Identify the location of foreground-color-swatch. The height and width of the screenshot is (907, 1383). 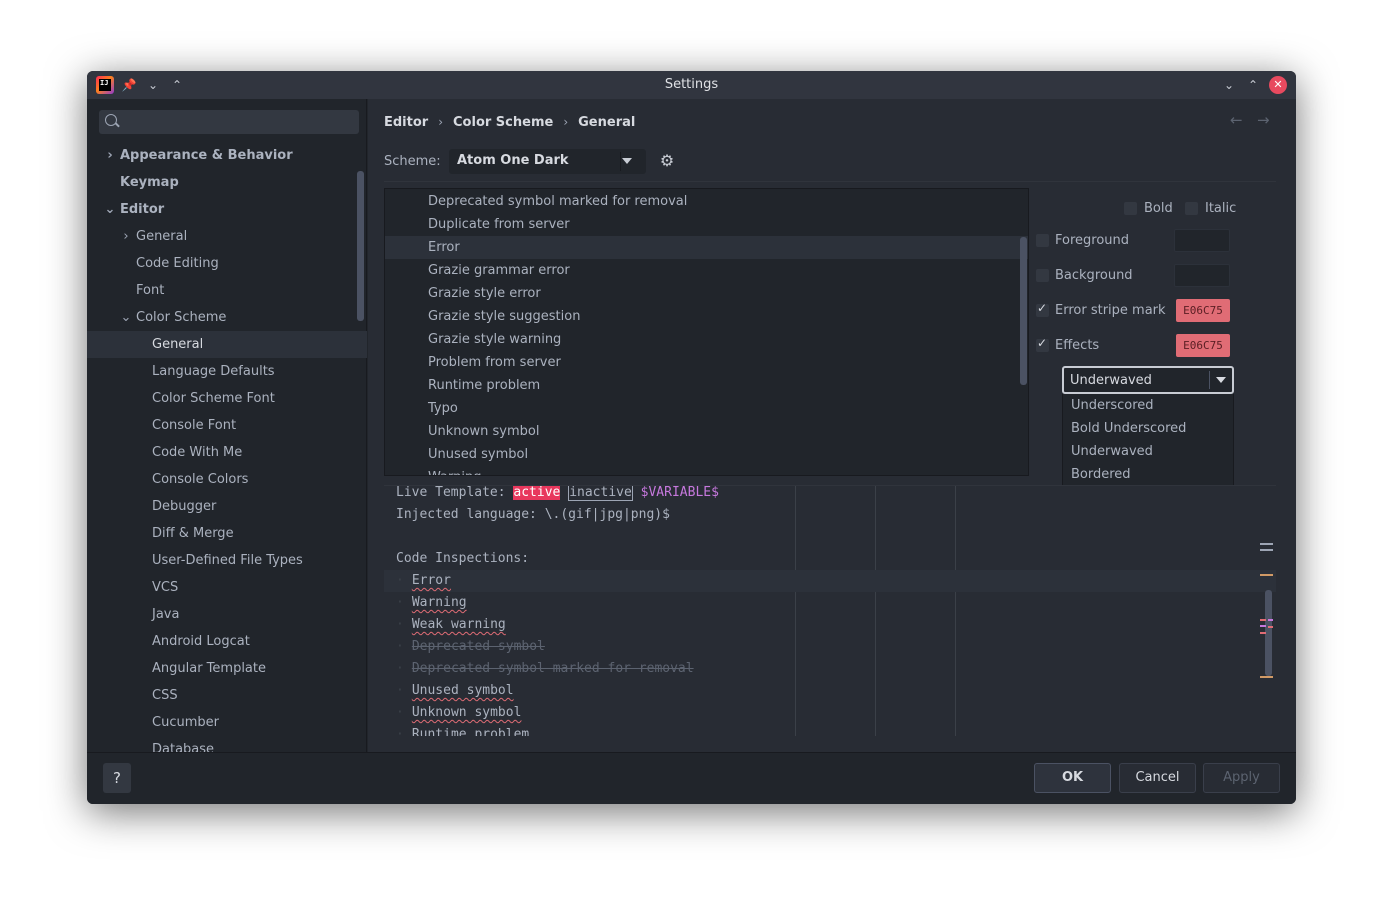
(1202, 240).